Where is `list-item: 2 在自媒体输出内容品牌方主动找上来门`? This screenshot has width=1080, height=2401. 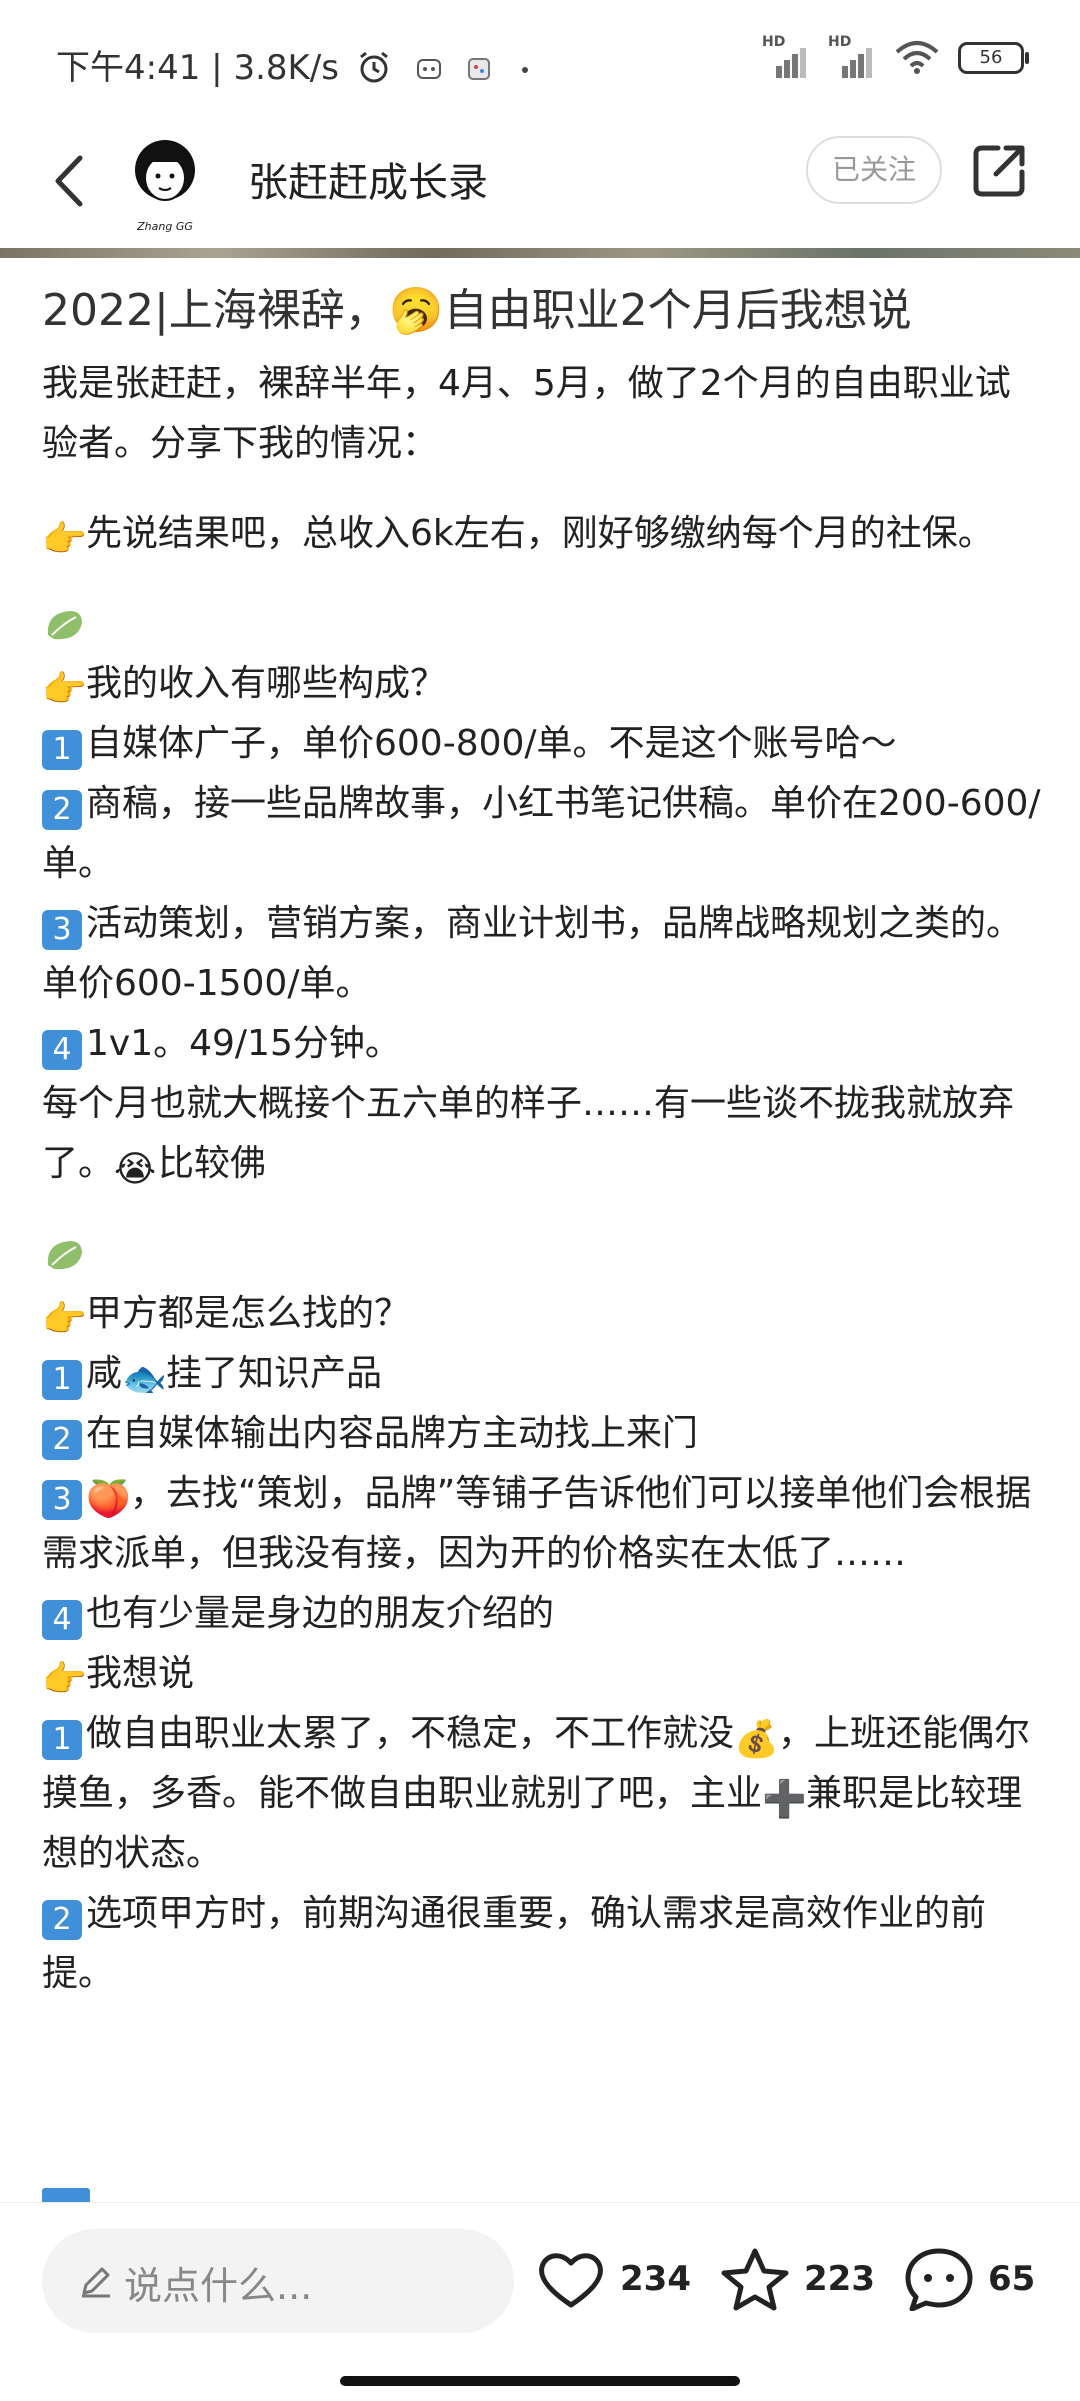
list-item: 2 在自媒体输出内容品牌方主动找上来门 is located at coordinates (542, 1434).